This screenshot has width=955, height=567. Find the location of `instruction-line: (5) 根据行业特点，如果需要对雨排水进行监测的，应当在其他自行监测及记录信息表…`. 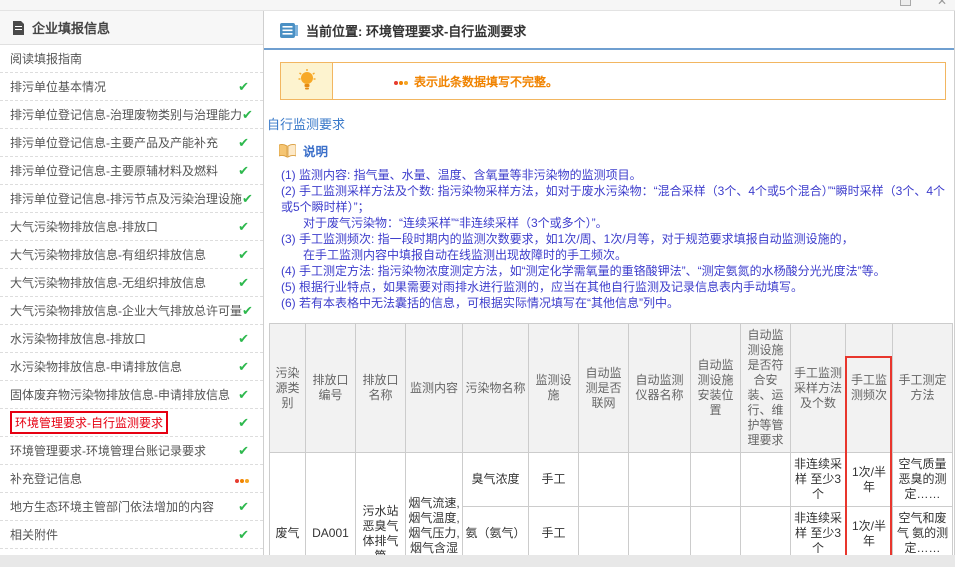

instruction-line: (5) 根据行业特点，如果需要对雨排水进行监测的，应当在其他自行监测及记录信息表… is located at coordinates (542, 287).